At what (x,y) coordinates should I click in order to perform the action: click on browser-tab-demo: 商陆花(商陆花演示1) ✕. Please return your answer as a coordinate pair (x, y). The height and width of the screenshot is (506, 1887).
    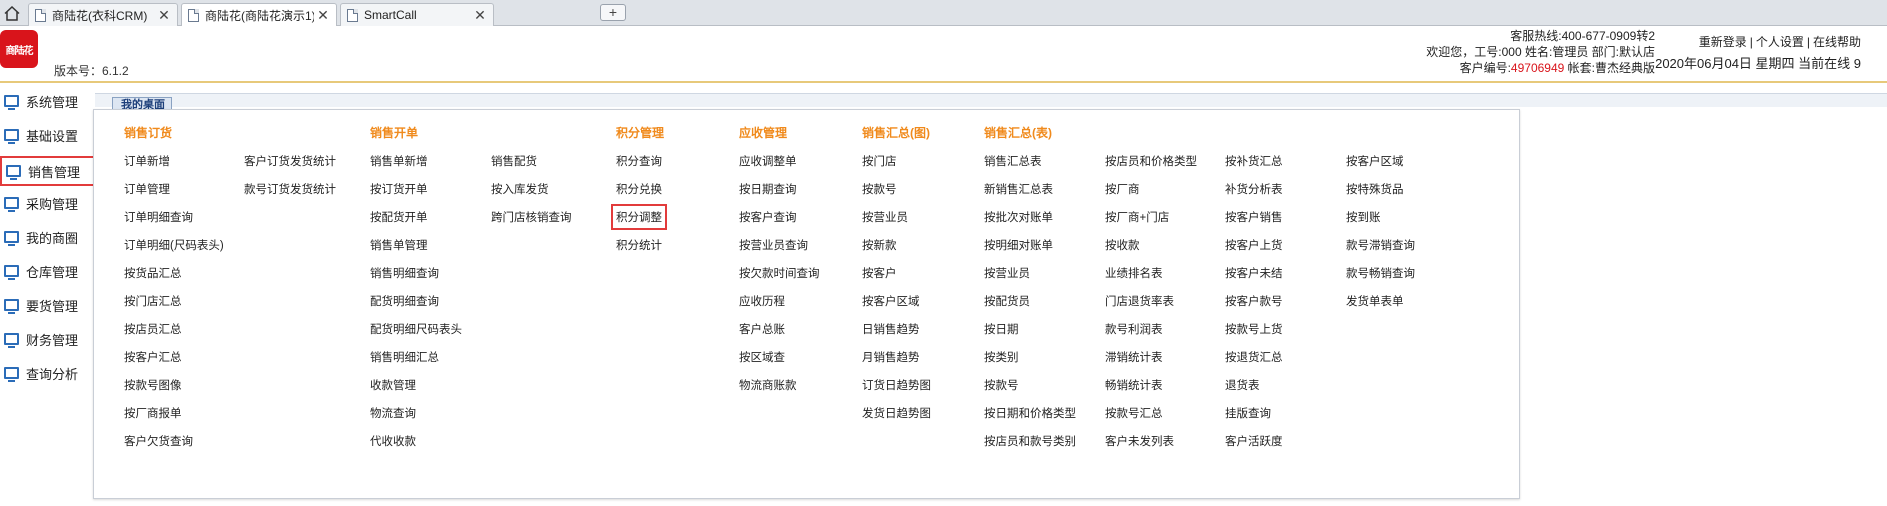
    Looking at the image, I should click on (259, 14).